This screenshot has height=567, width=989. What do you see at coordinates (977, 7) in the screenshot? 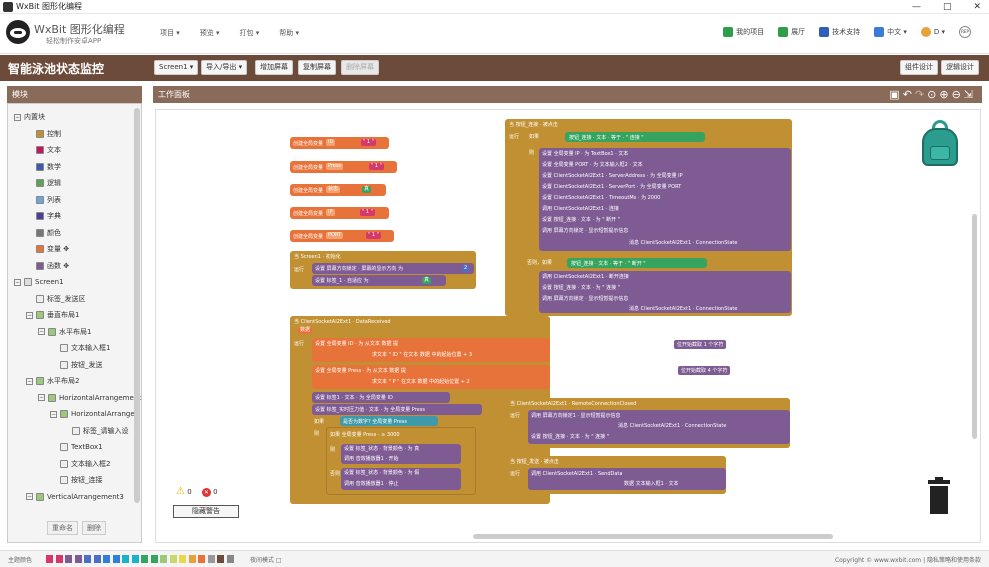
I see `close-button: ✕` at bounding box center [977, 7].